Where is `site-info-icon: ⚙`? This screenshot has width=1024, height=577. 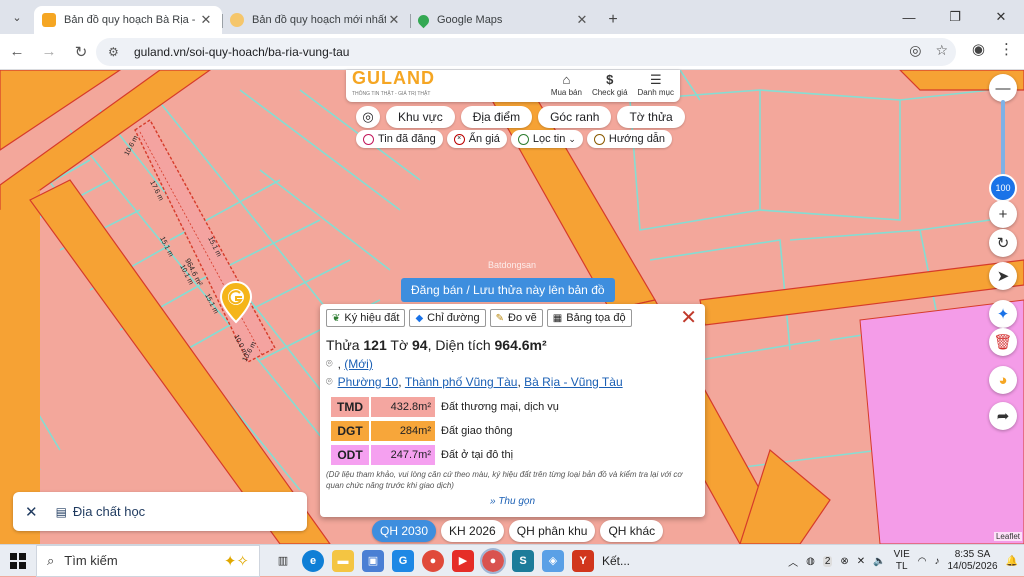 site-info-icon: ⚙ is located at coordinates (117, 52).